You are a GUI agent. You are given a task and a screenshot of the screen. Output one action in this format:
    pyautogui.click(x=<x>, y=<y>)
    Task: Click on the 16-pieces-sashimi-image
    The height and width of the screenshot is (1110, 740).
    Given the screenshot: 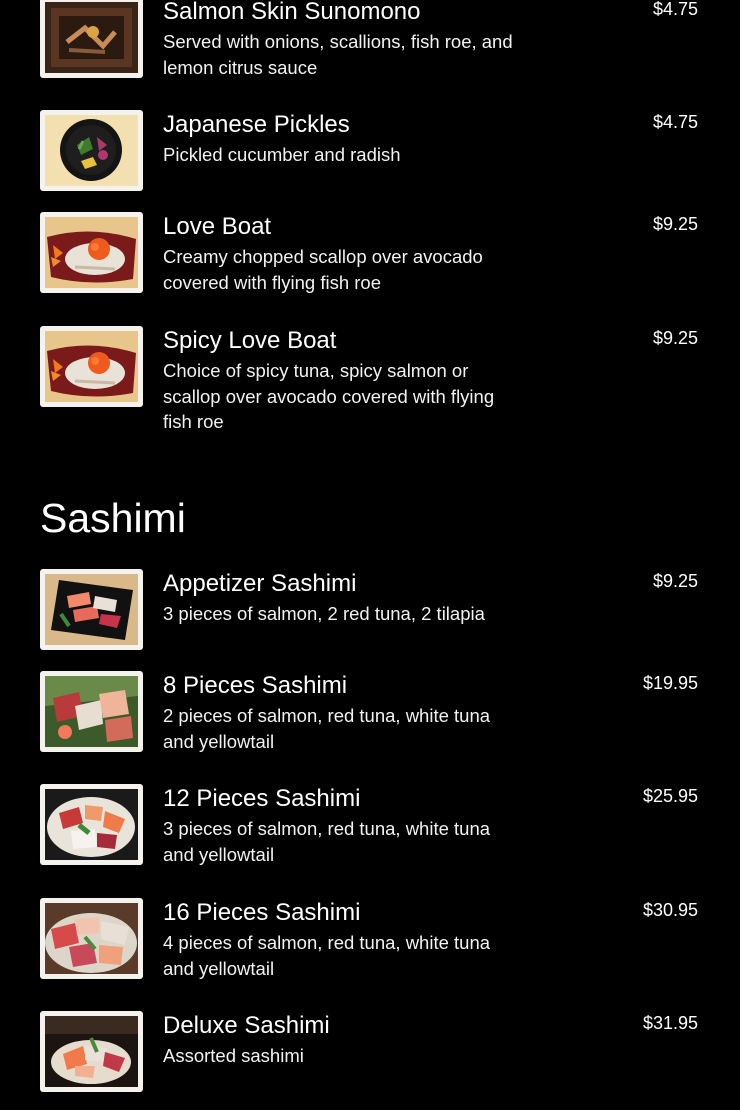 What is the action you would take?
    pyautogui.click(x=91, y=938)
    